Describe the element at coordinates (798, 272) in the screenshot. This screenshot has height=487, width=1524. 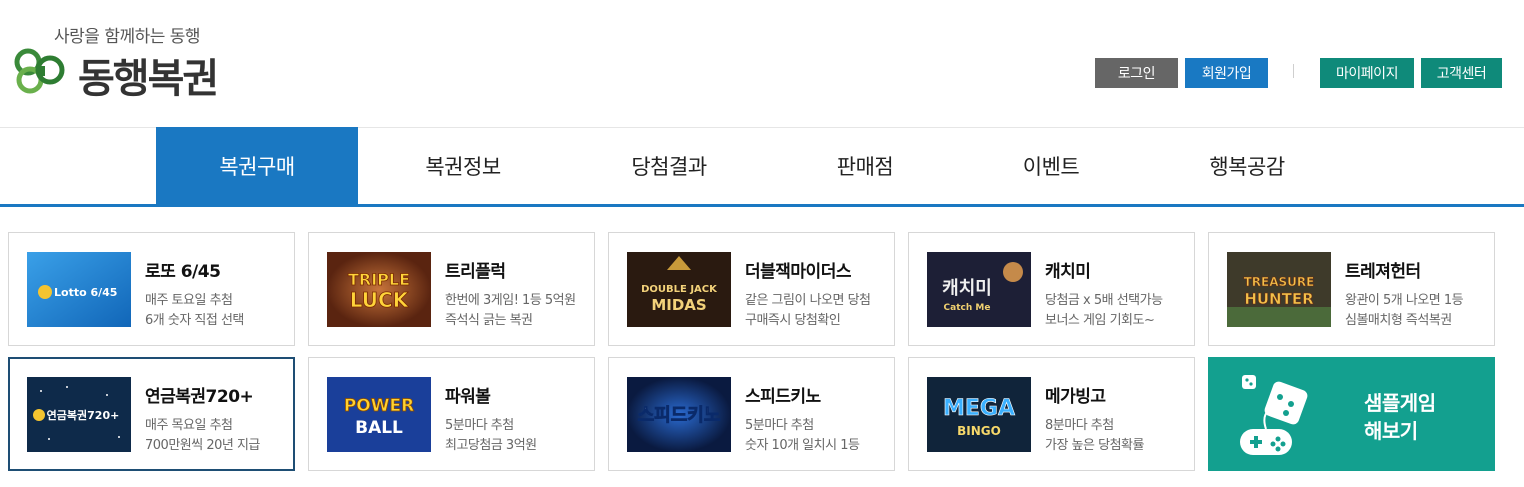
I see `game-title: 더블잭마이더스` at that location.